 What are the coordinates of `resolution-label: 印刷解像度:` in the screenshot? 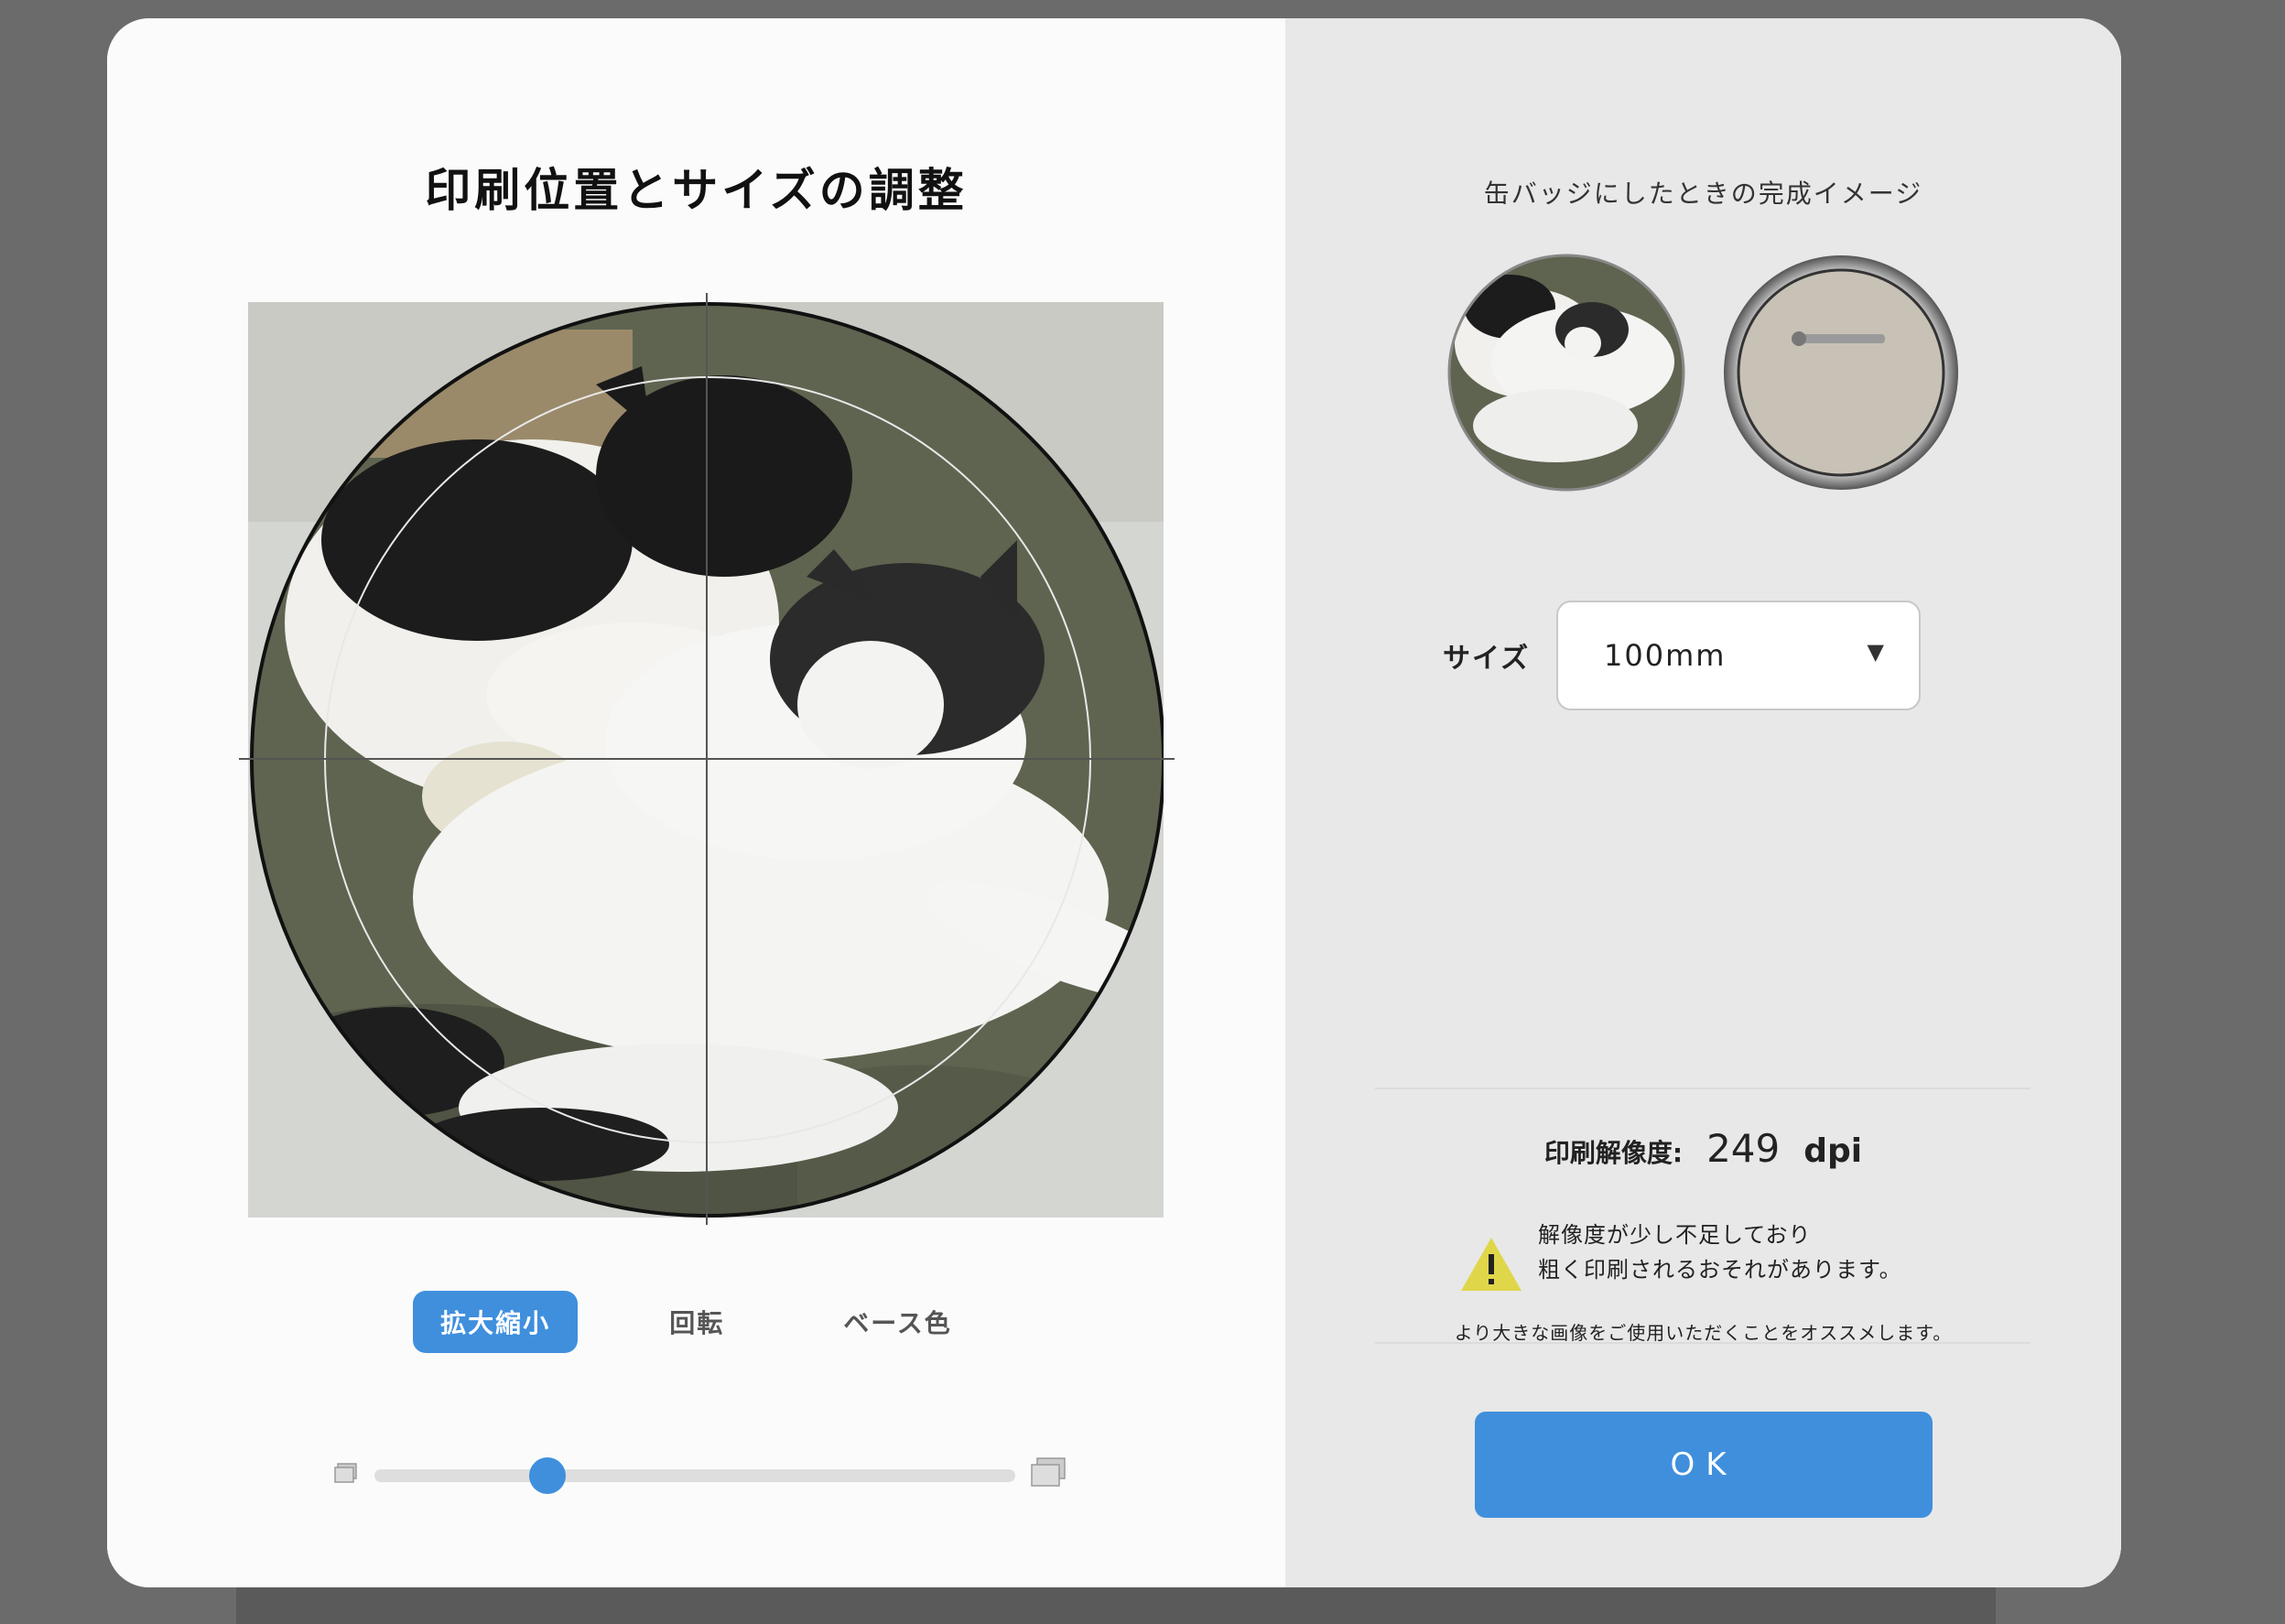 It's located at (1613, 1153).